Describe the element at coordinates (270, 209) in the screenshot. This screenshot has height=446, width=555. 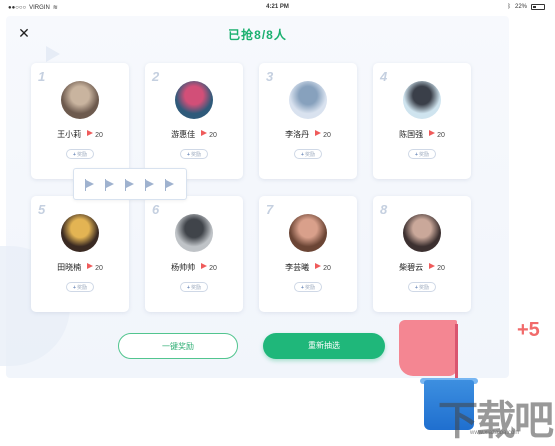
I see `card-index: 7` at that location.